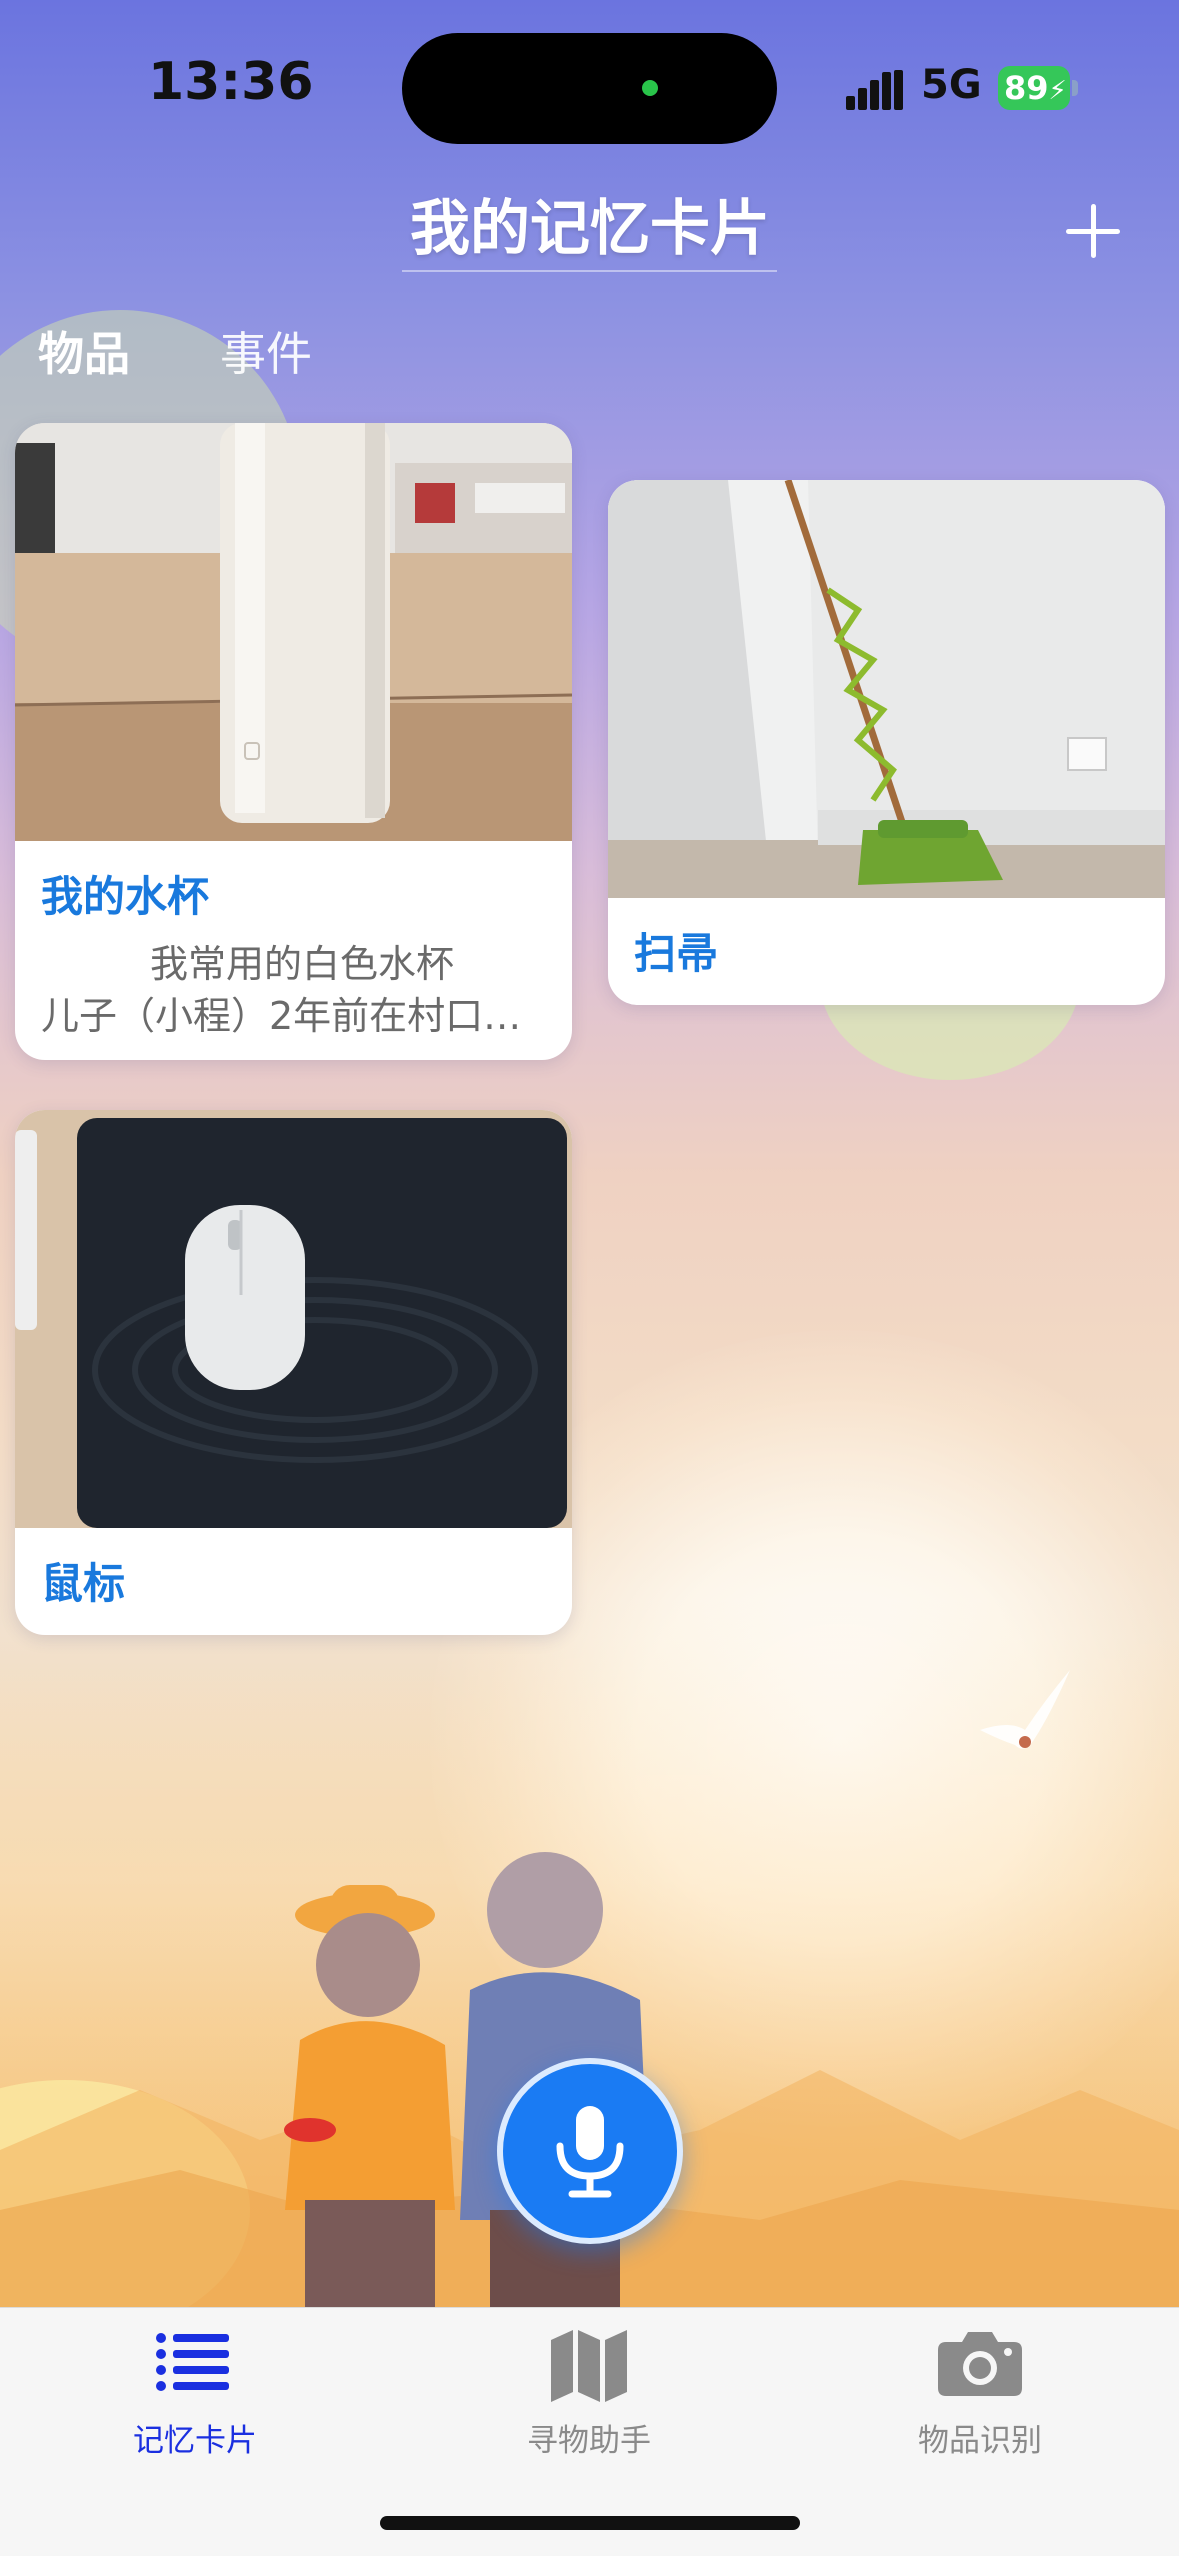 This screenshot has width=1179, height=2556. Describe the element at coordinates (590, 2523) in the screenshot. I see `home-indicator` at that location.